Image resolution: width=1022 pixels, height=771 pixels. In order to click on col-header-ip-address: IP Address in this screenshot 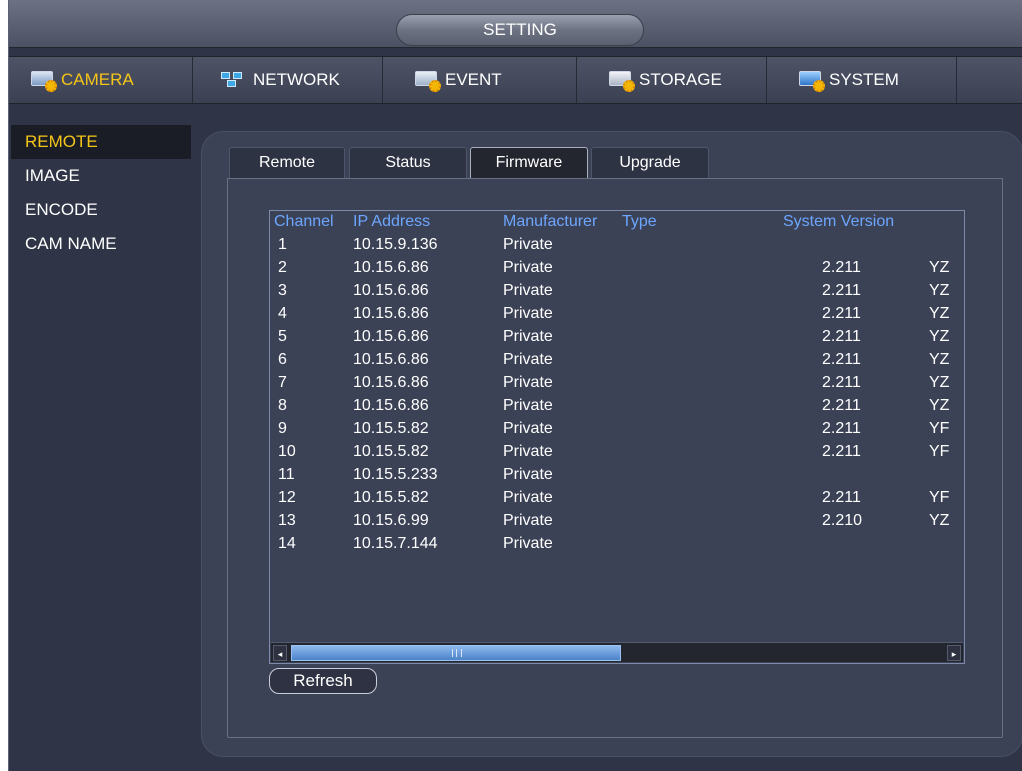, I will do `click(391, 222)`.